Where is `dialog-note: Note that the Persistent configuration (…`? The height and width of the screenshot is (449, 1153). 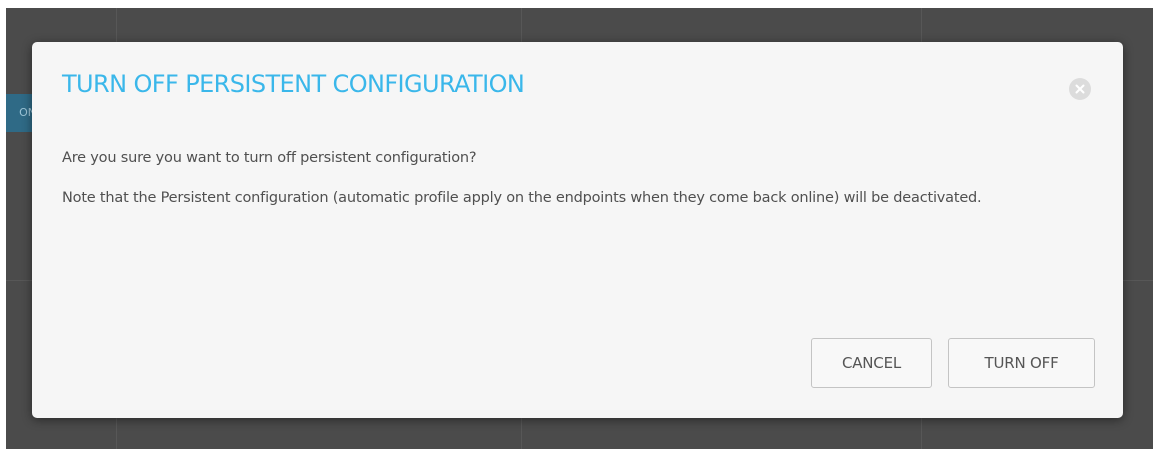 dialog-note: Note that the Persistent configuration (… is located at coordinates (522, 198).